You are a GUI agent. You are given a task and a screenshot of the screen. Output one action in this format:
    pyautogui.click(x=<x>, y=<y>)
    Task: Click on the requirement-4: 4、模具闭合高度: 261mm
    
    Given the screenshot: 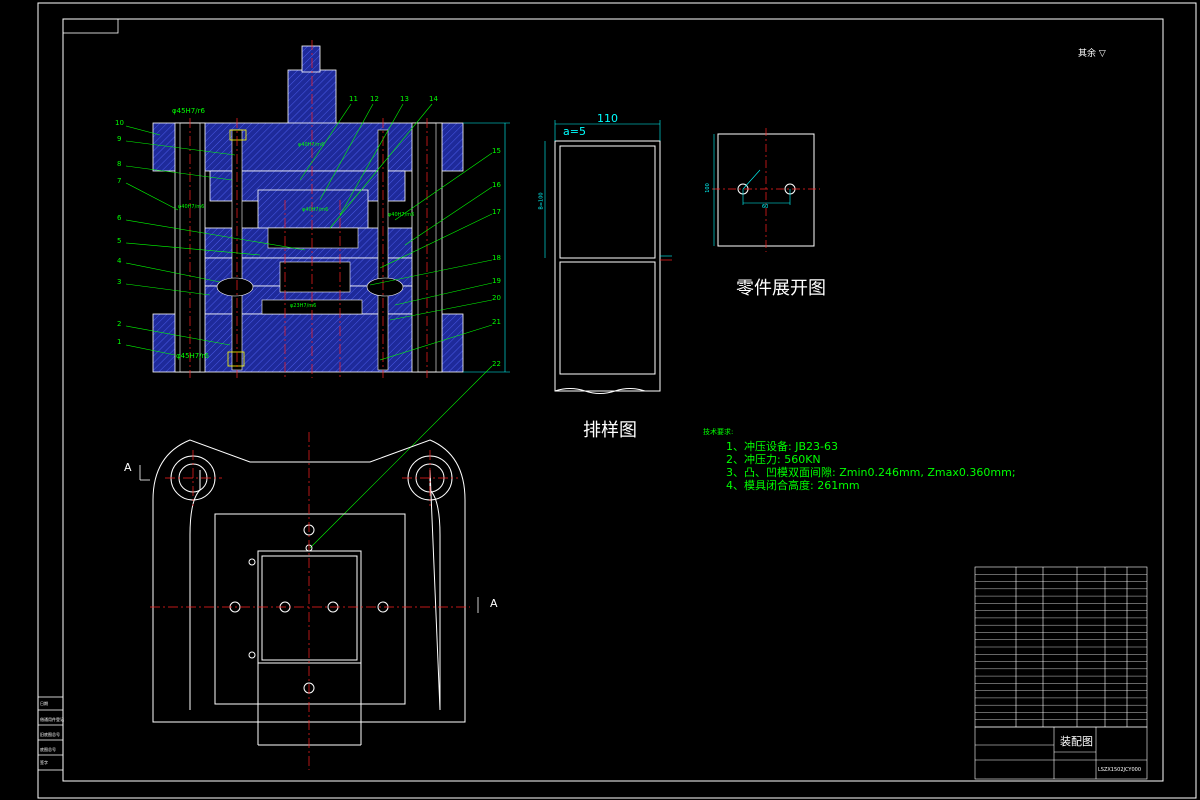 What is the action you would take?
    pyautogui.click(x=793, y=485)
    